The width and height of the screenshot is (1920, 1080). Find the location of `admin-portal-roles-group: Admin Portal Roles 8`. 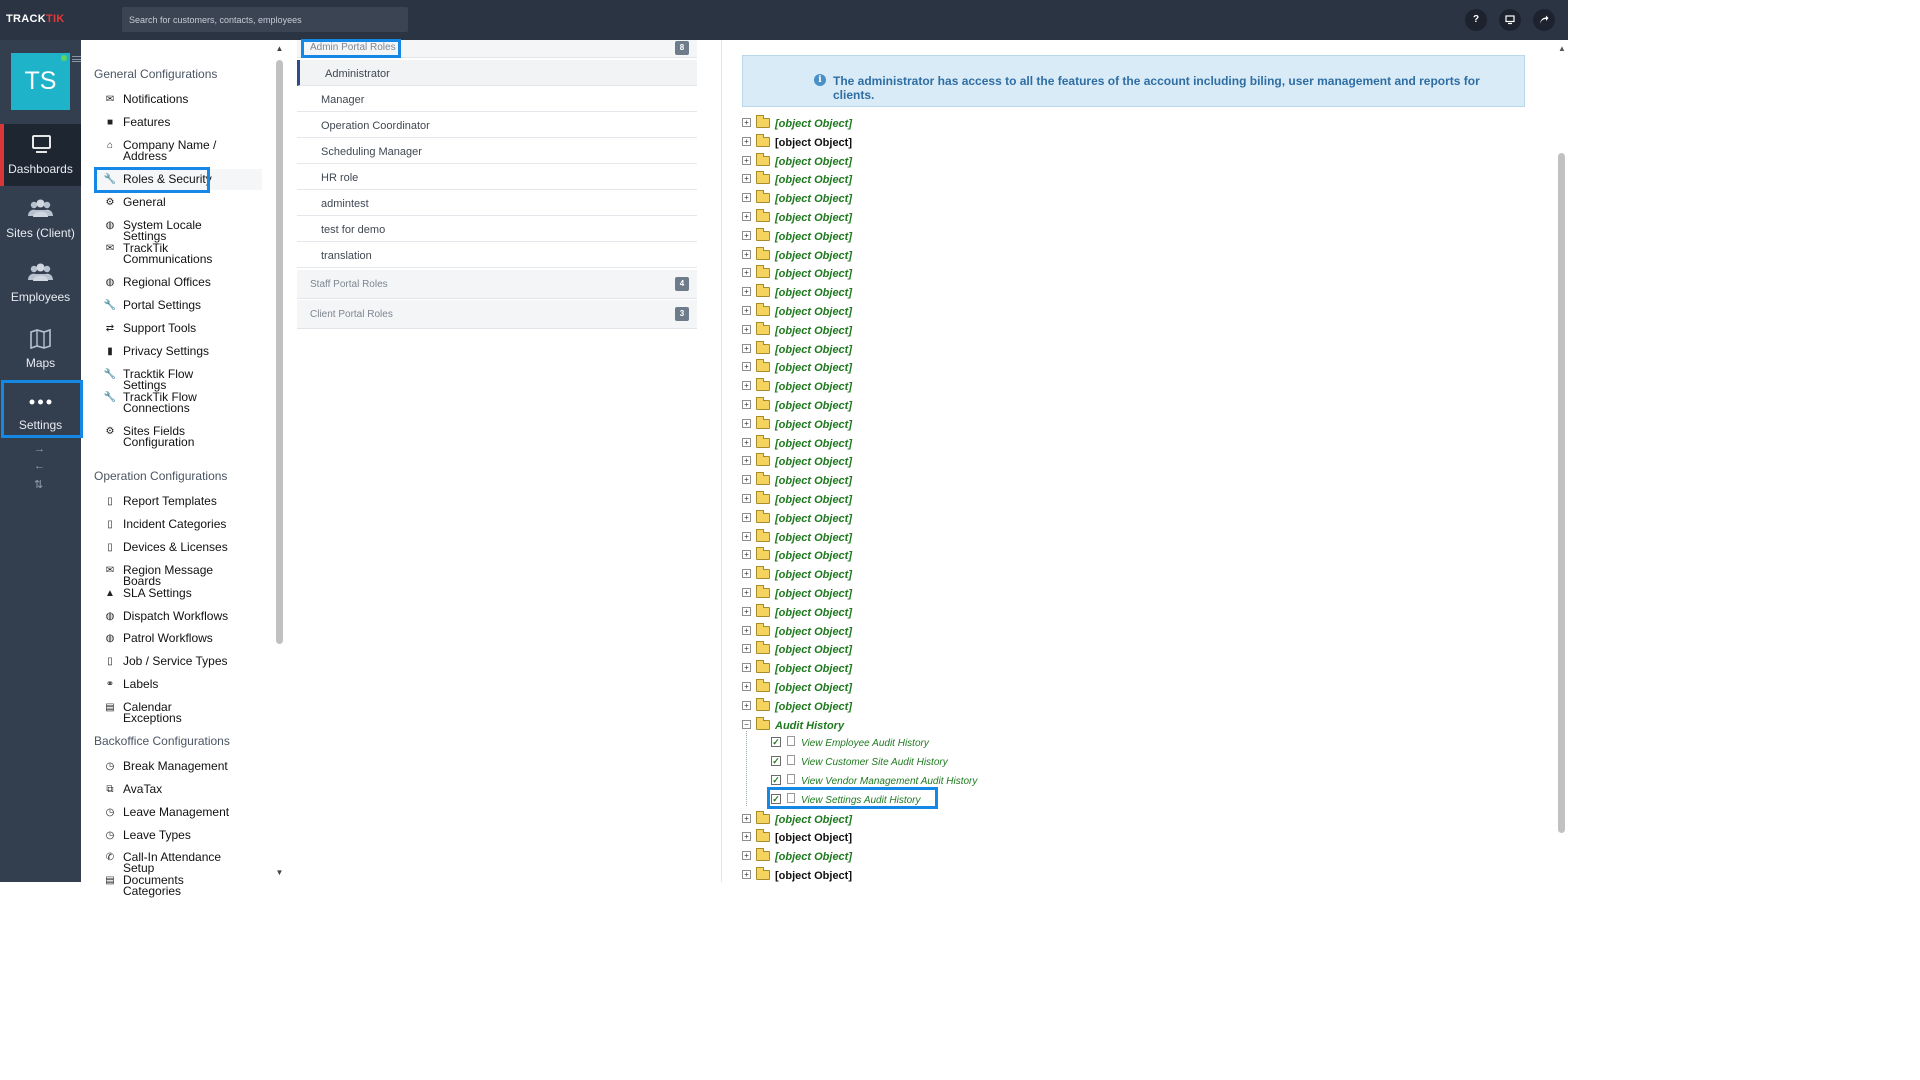

admin-portal-roles-group: Admin Portal Roles 8 is located at coordinates (497, 49).